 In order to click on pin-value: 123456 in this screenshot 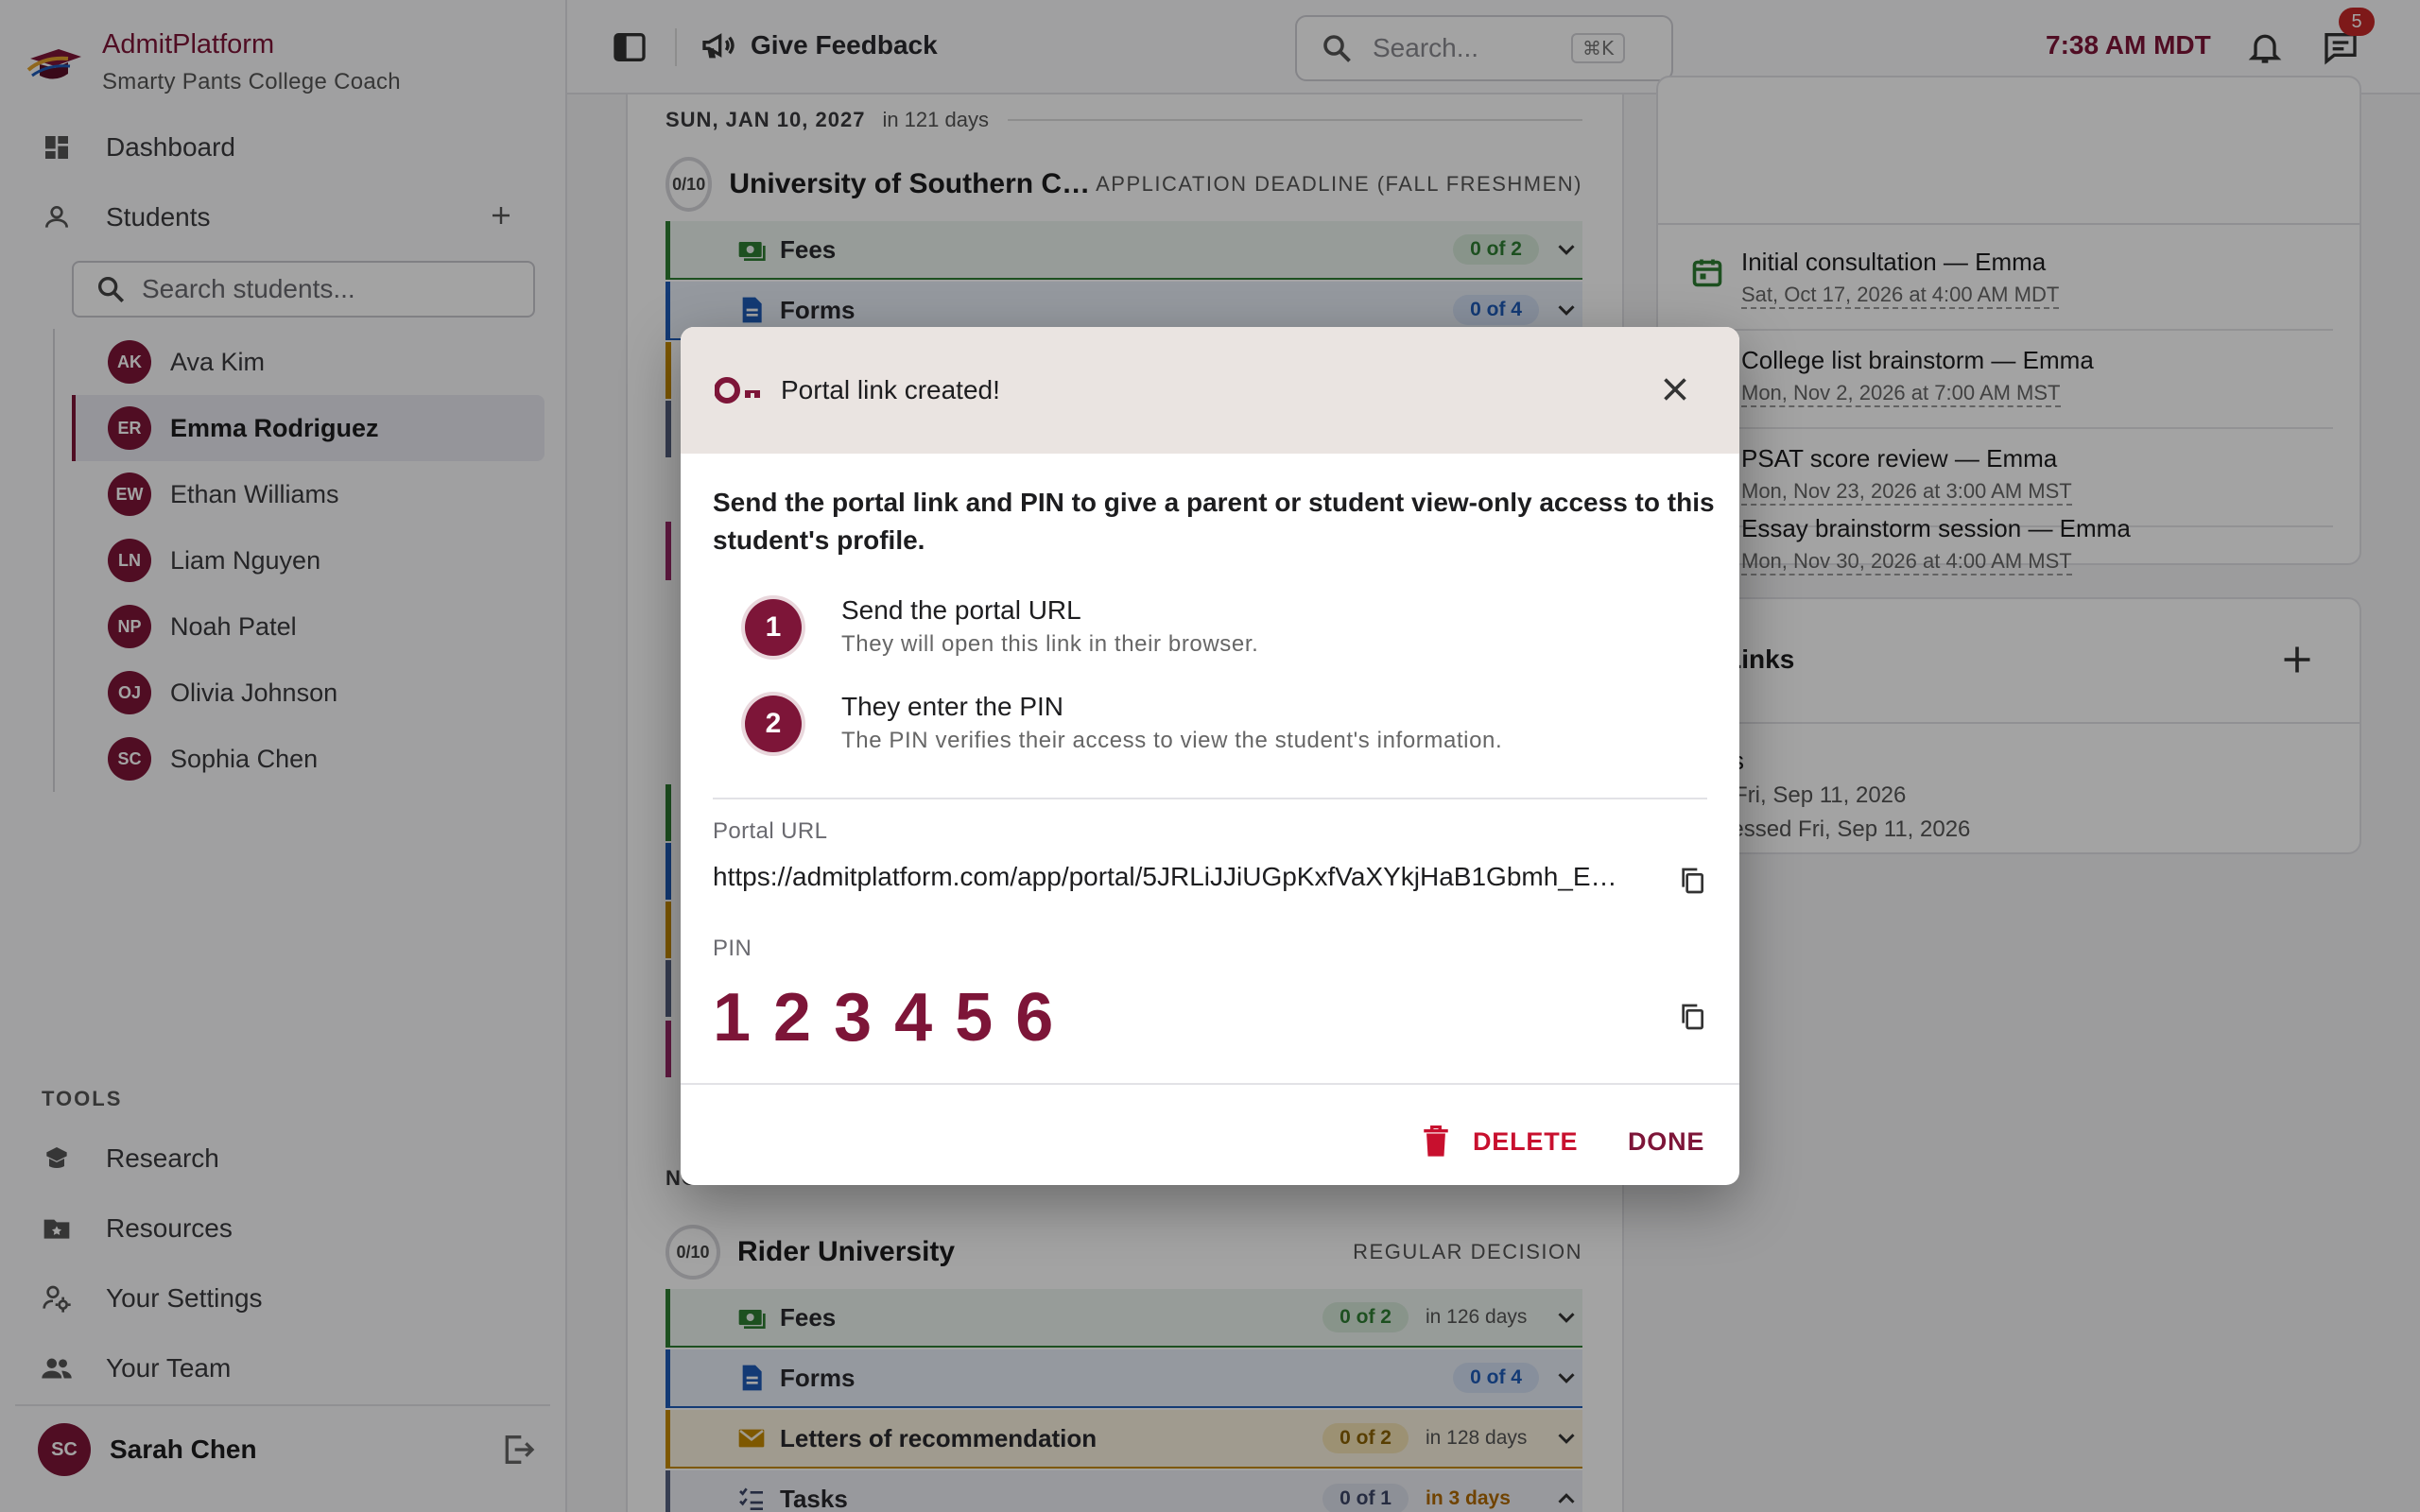, I will do `click(895, 1017)`.